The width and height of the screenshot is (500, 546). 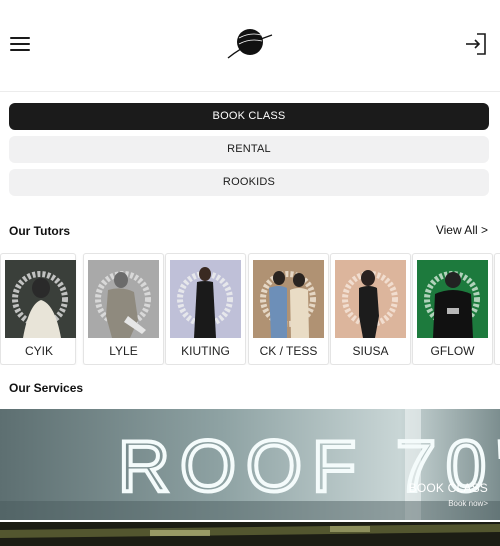 I want to click on tutor-card: LYLE, so click(x=123, y=309).